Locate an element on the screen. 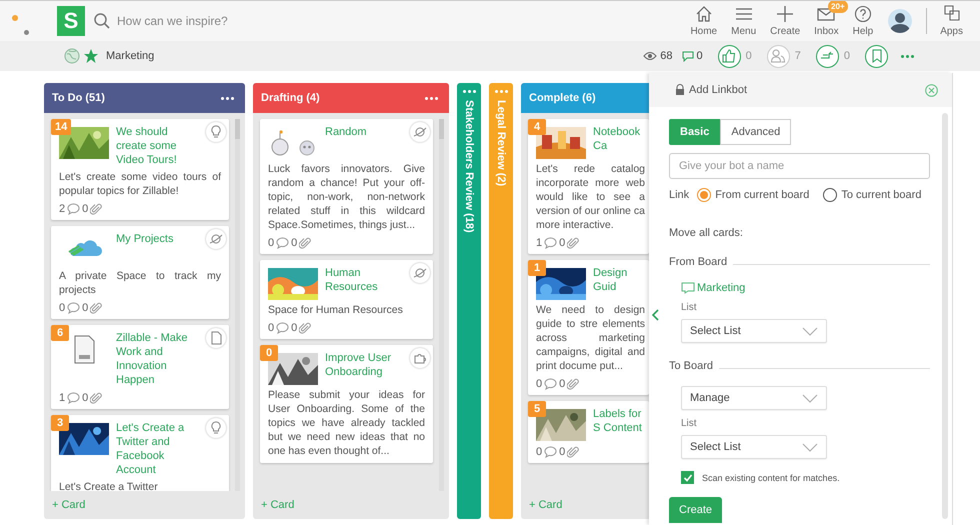 This screenshot has height=525, width=980. page-icon is located at coordinates (216, 338).